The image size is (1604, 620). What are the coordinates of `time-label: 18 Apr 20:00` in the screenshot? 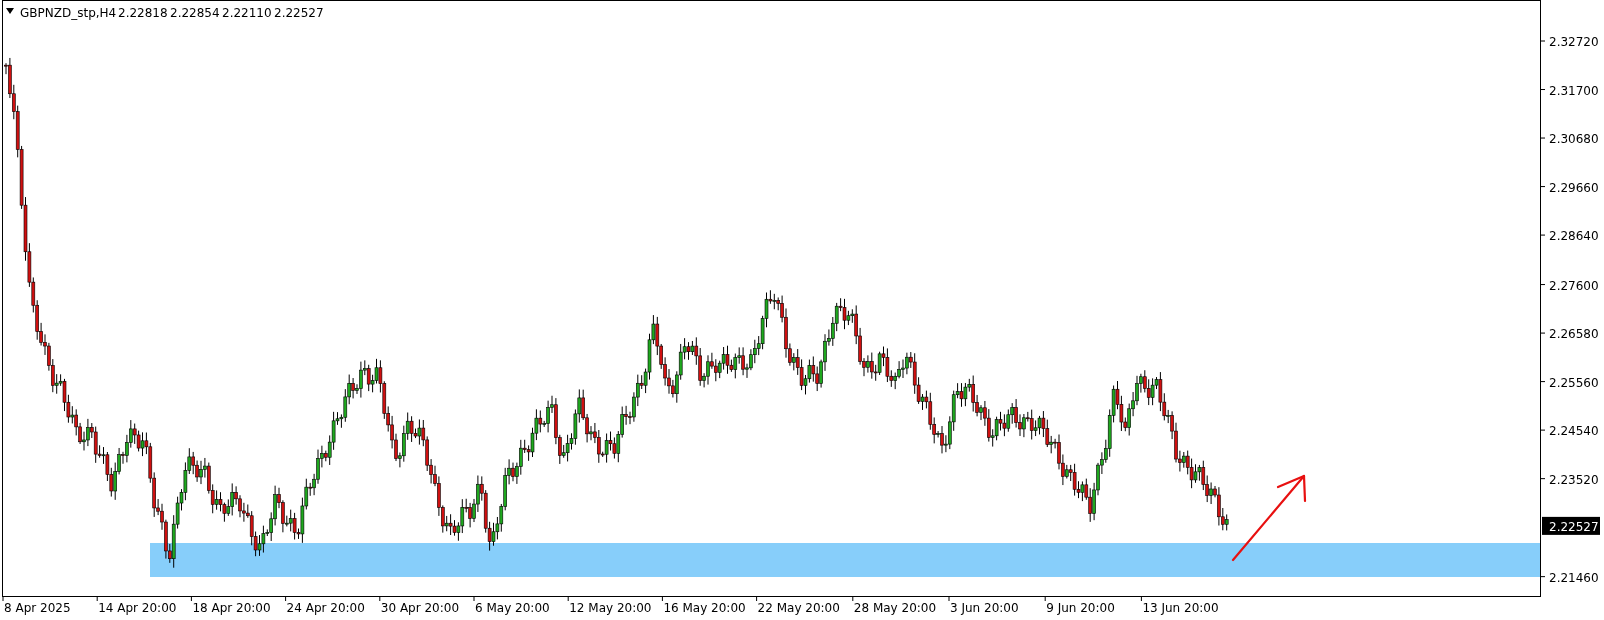 It's located at (231, 608).